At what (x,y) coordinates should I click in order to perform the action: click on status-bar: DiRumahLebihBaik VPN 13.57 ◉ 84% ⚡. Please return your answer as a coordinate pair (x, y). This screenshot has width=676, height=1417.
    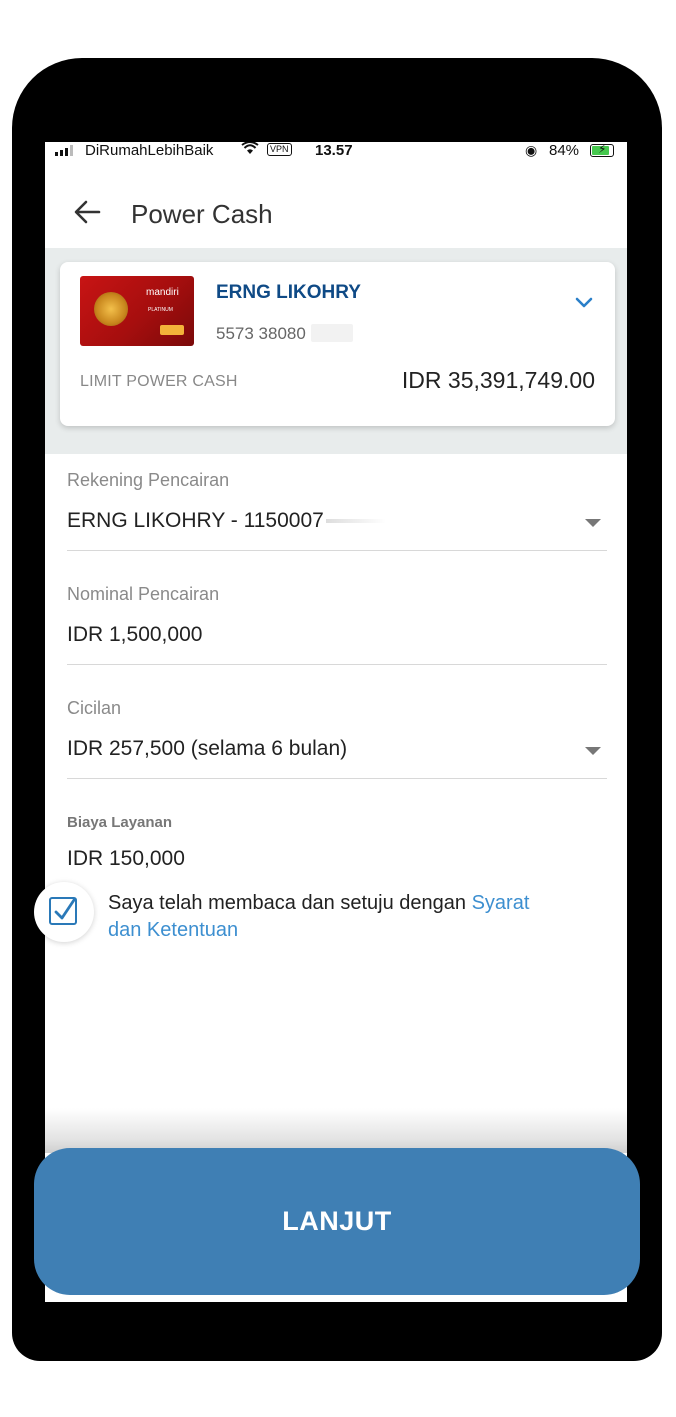
    Looking at the image, I should click on (336, 151).